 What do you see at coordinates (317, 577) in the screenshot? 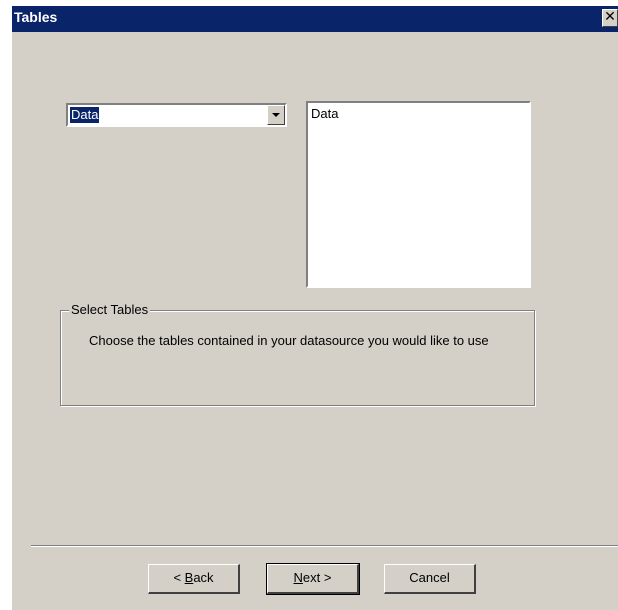
I see `next-label-rest: ext >` at bounding box center [317, 577].